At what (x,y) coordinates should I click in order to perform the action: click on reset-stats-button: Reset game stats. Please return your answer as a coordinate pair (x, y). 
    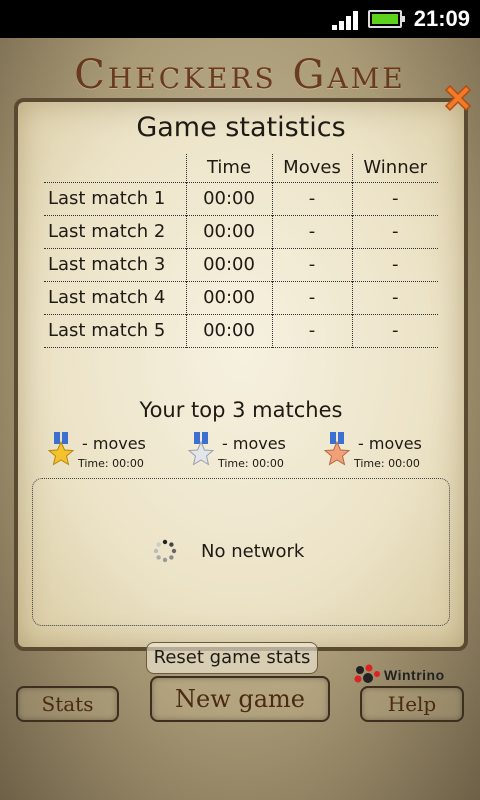
    Looking at the image, I should click on (232, 658).